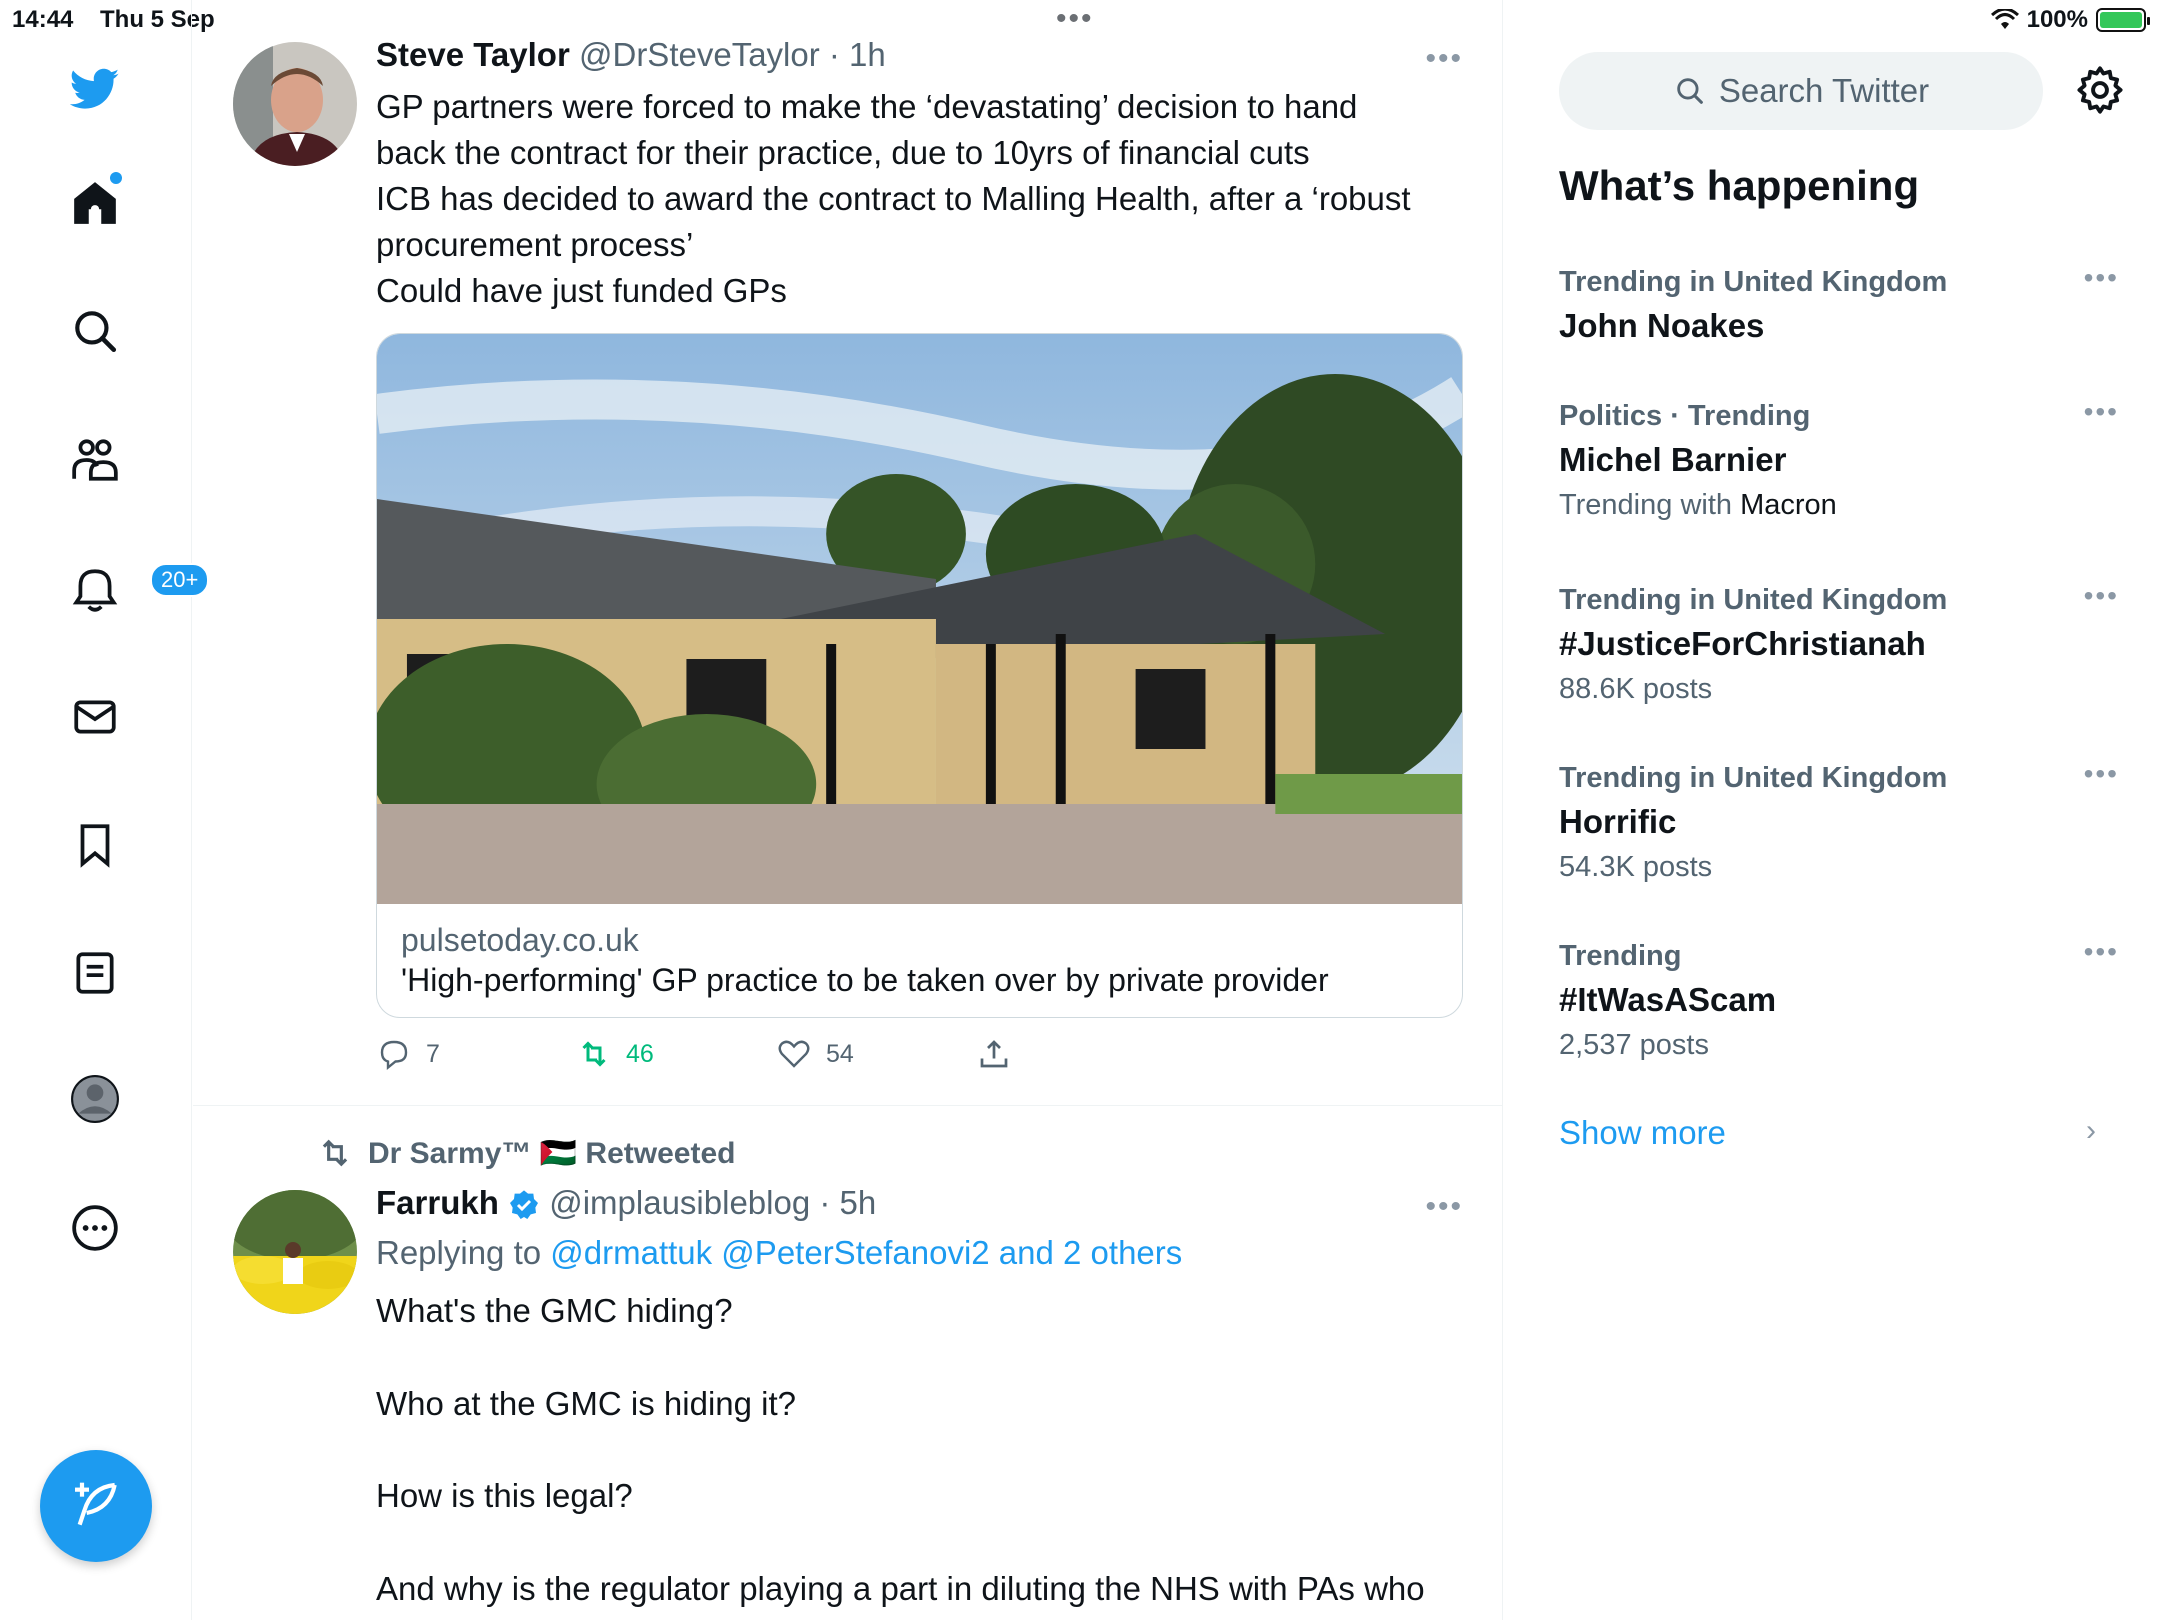  What do you see at coordinates (1668, 999) in the screenshot?
I see `trend-title: #ItWasAScam` at bounding box center [1668, 999].